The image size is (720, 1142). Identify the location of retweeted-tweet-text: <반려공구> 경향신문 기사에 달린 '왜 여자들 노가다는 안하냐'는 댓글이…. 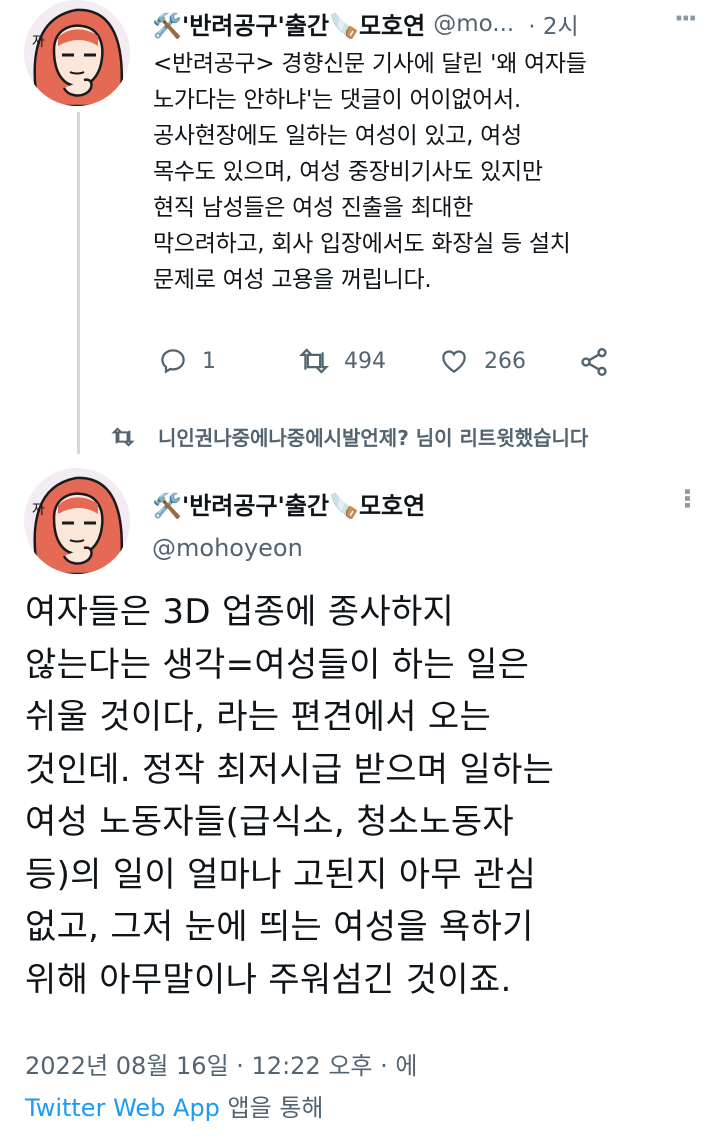
(370, 172).